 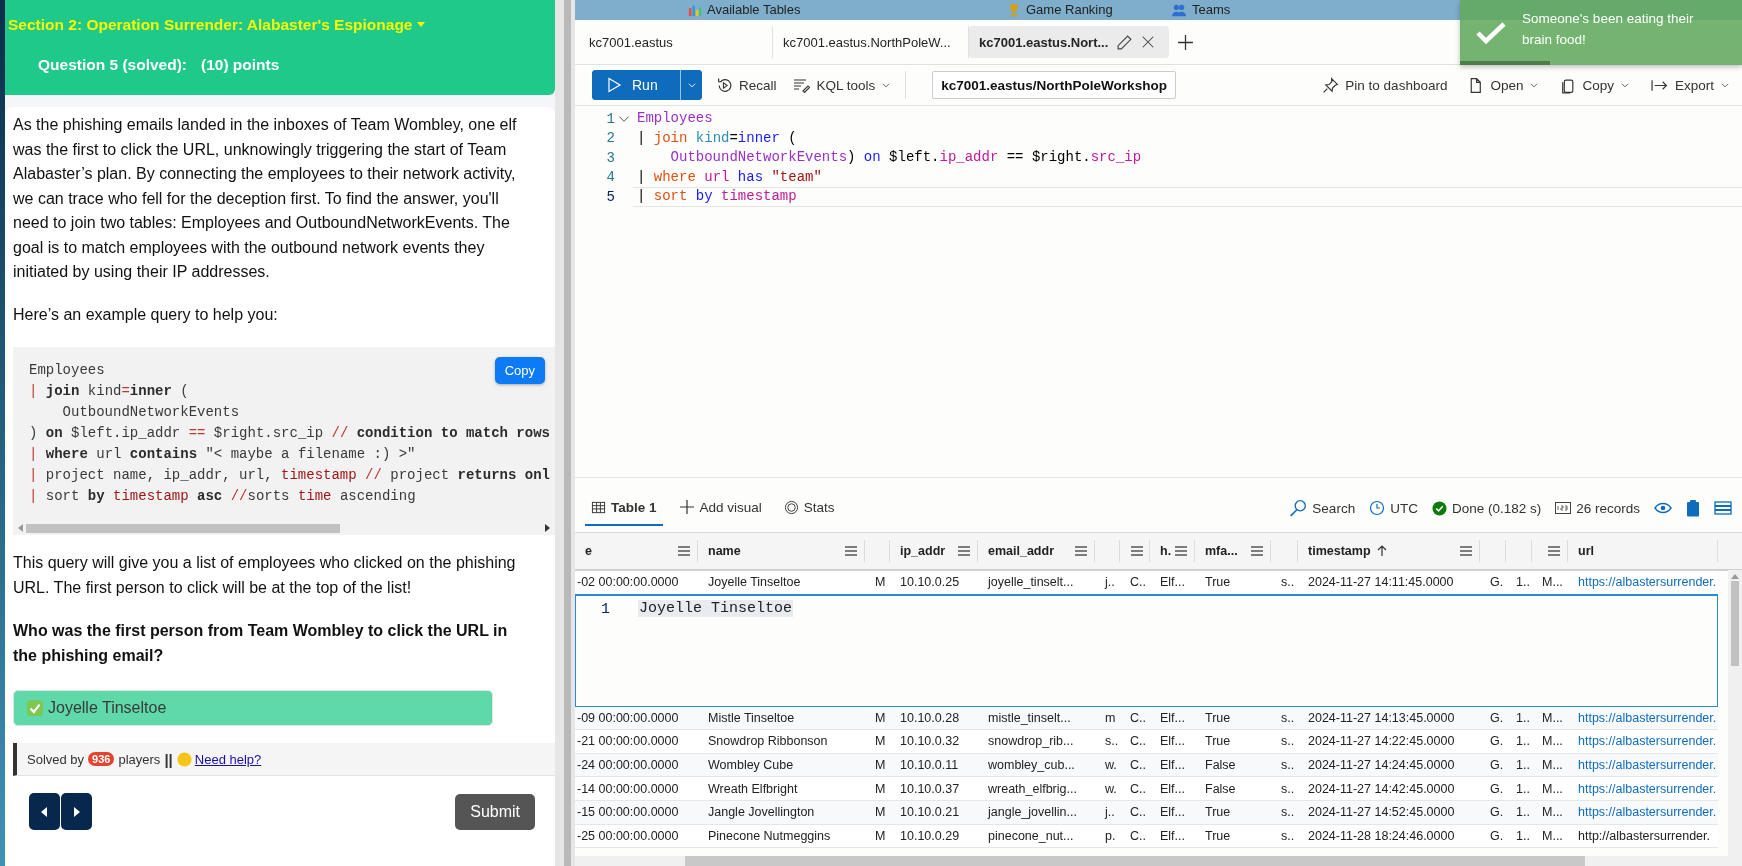 I want to click on eye-icon, so click(x=1663, y=508).